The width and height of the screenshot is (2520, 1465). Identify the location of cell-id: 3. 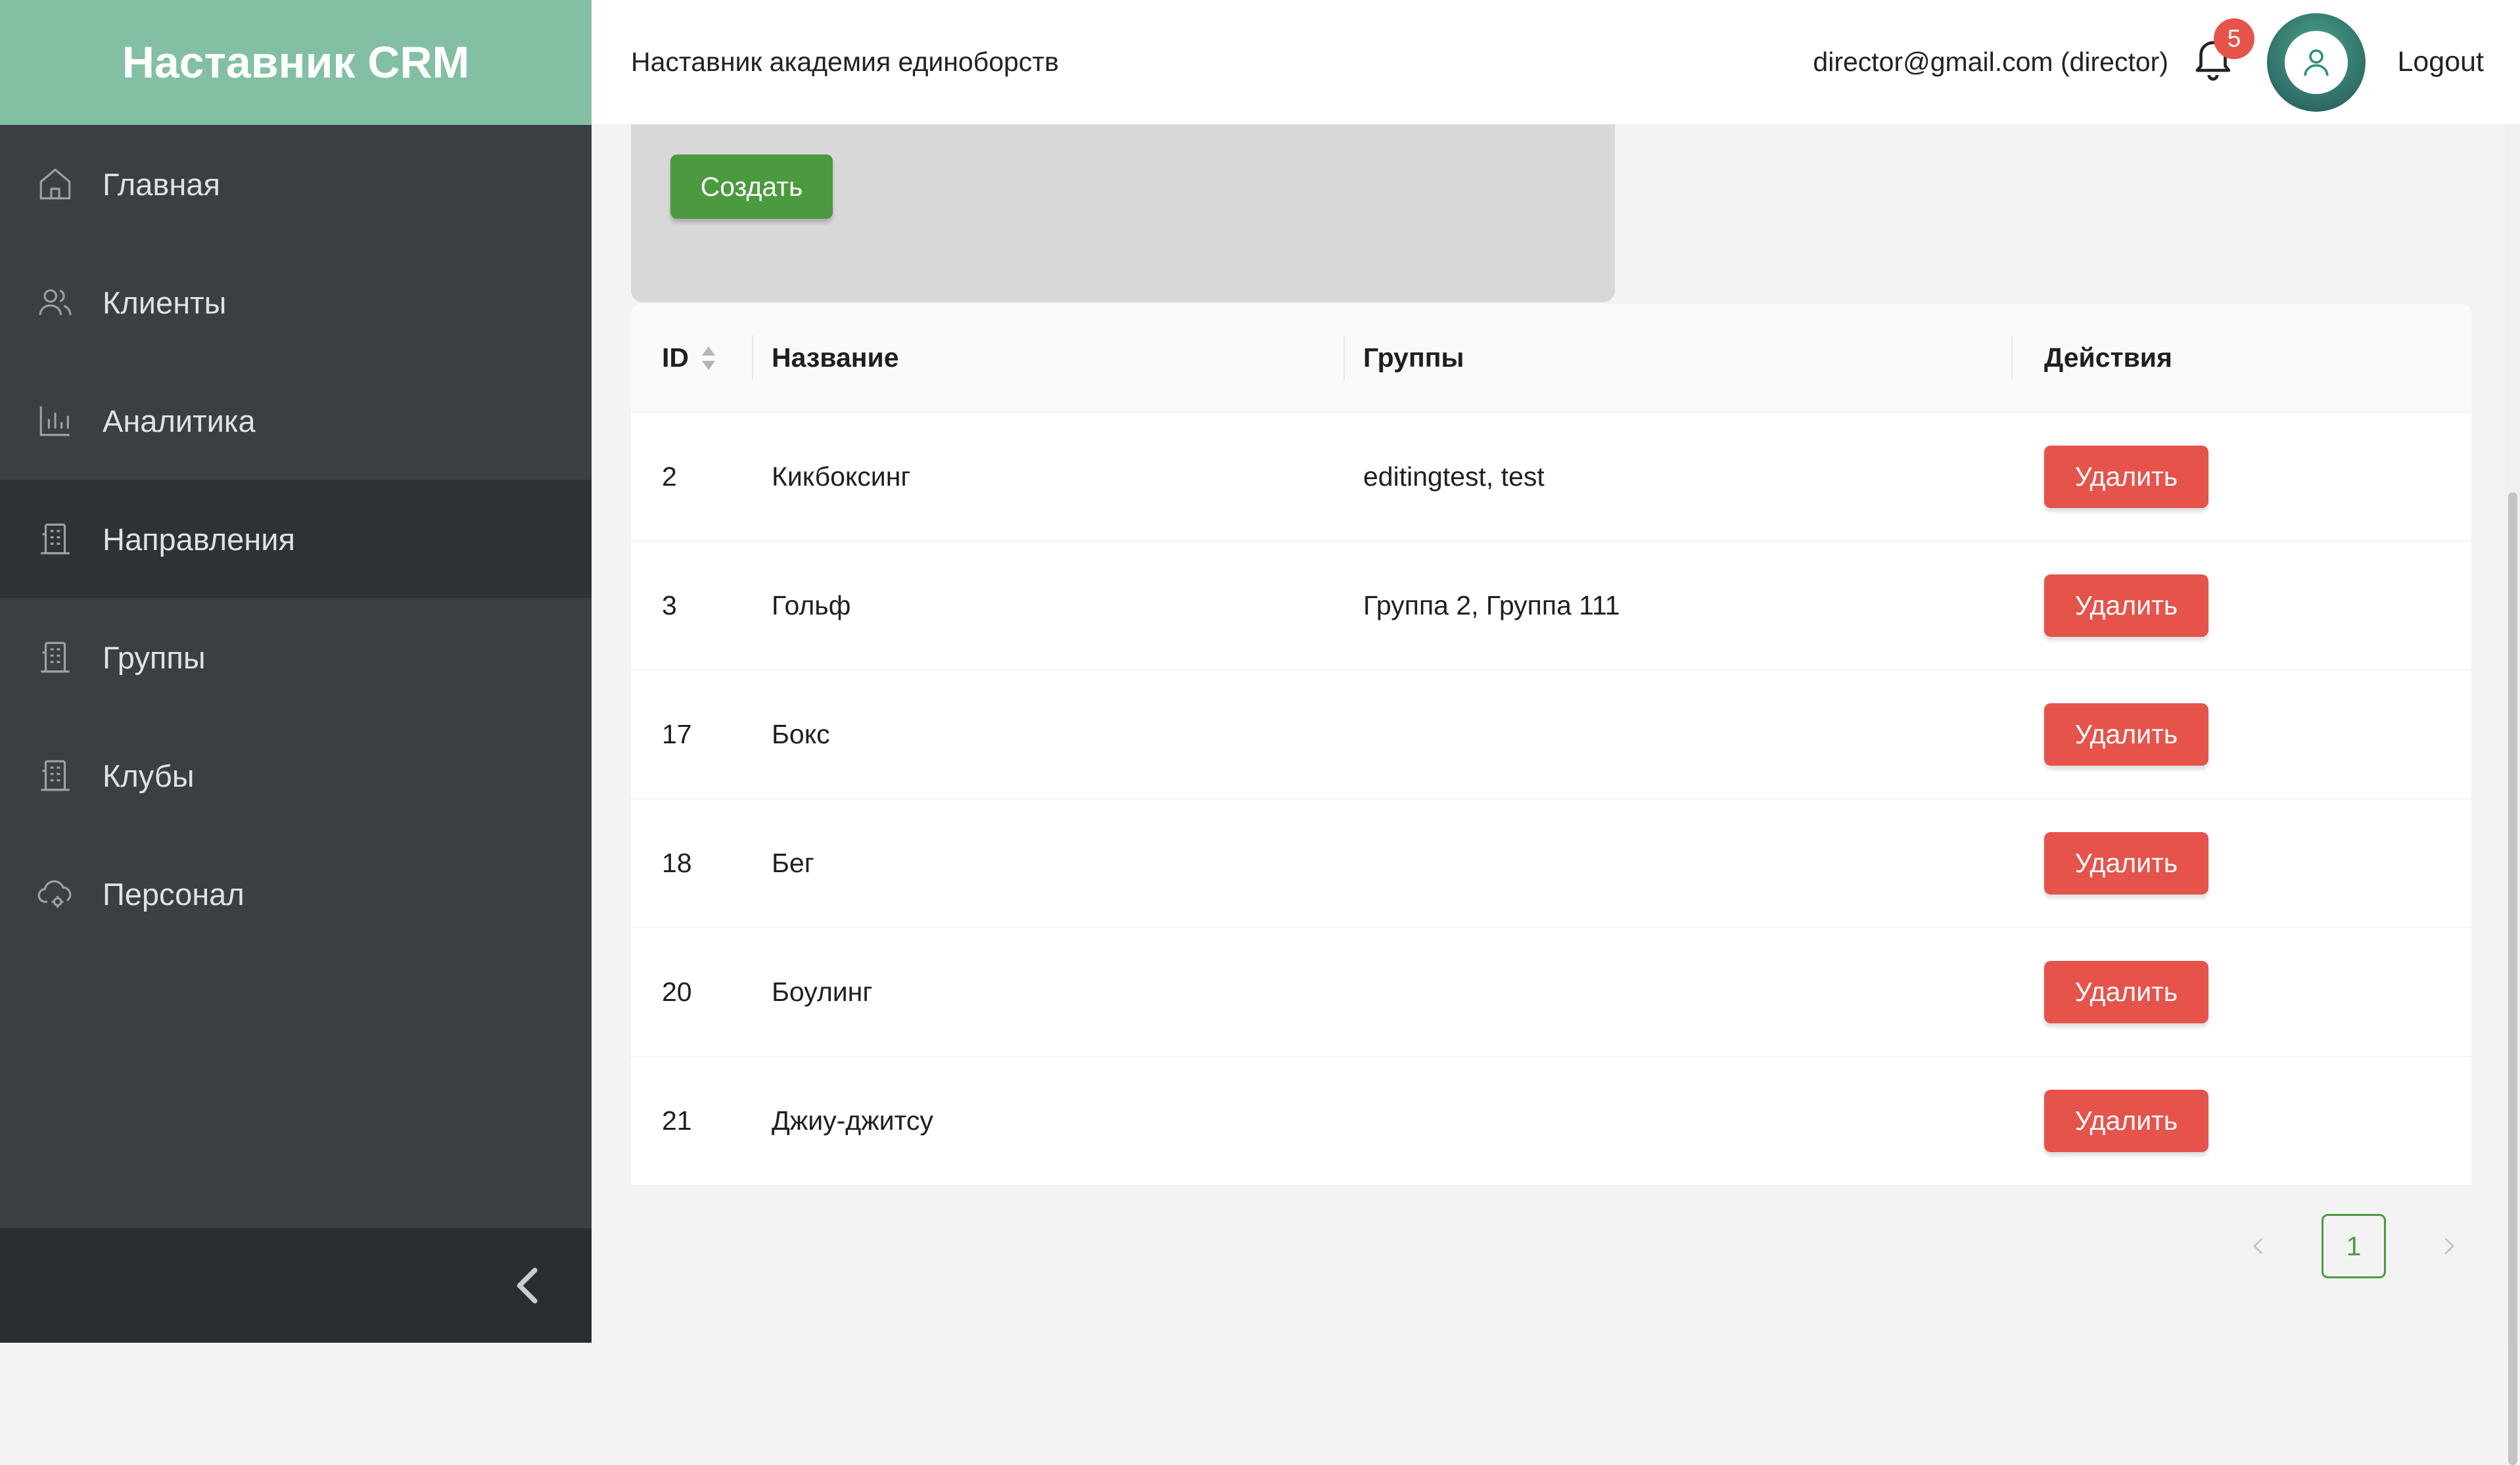
(669, 605).